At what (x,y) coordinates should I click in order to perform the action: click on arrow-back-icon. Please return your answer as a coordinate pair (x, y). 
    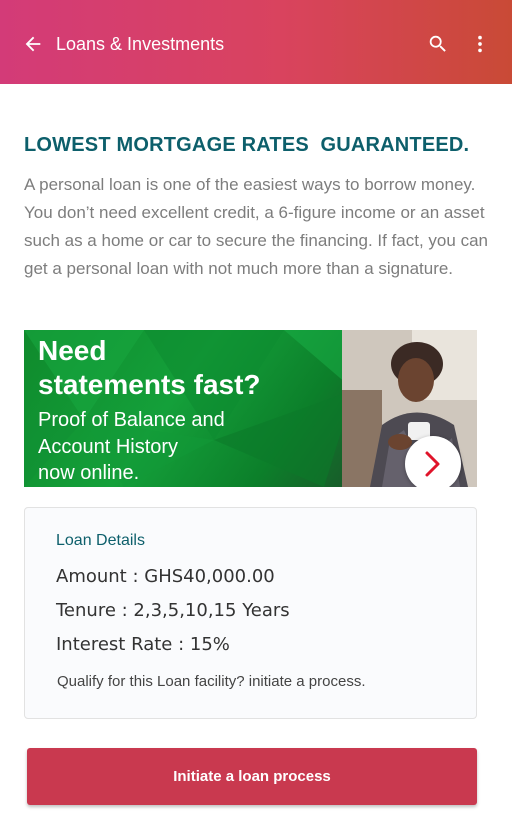
    Looking at the image, I should click on (33, 44).